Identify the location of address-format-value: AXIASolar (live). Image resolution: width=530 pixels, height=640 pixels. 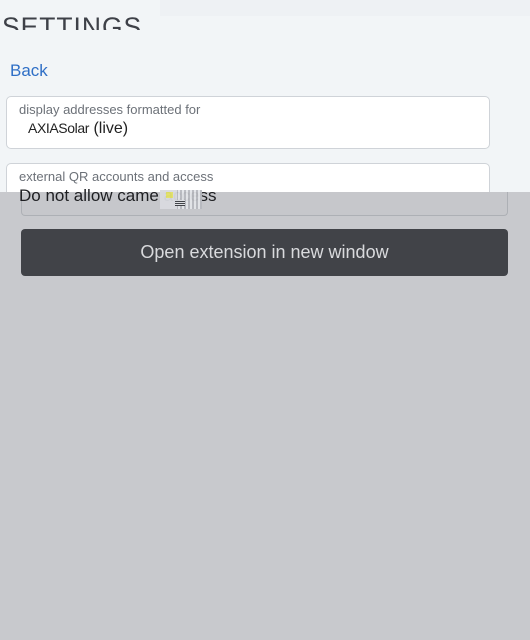
(78, 129).